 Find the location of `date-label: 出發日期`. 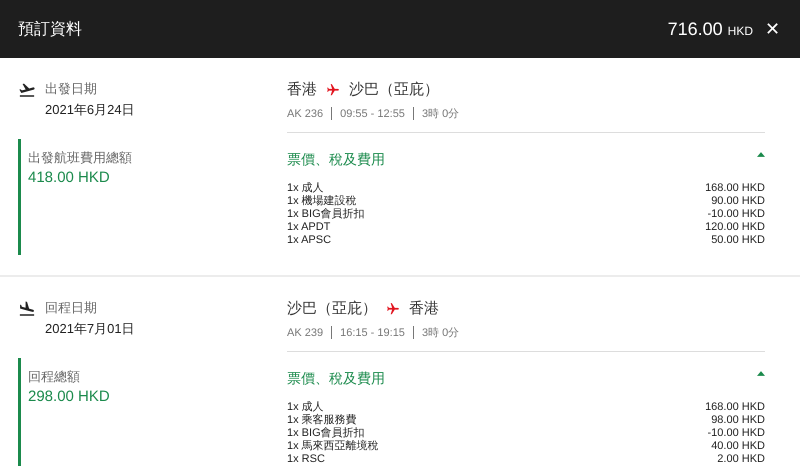

date-label: 出發日期 is located at coordinates (71, 89).